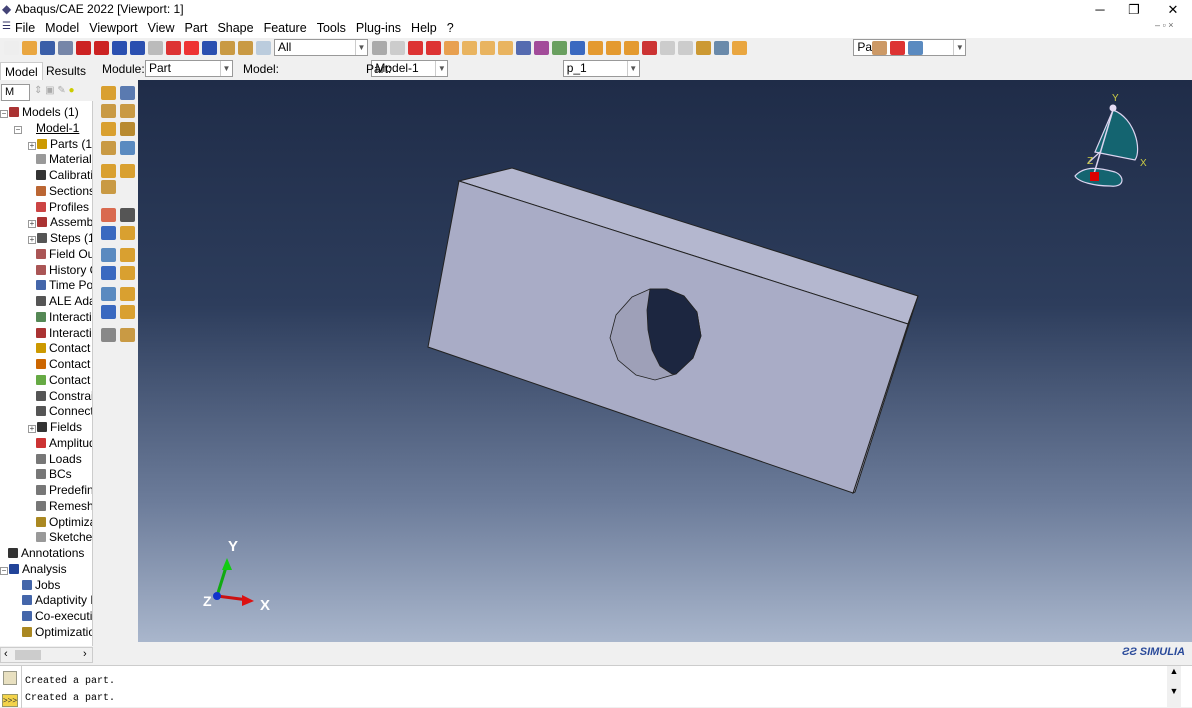 The image size is (1192, 708). I want to click on tree-item: Constraints, so click(64, 396).